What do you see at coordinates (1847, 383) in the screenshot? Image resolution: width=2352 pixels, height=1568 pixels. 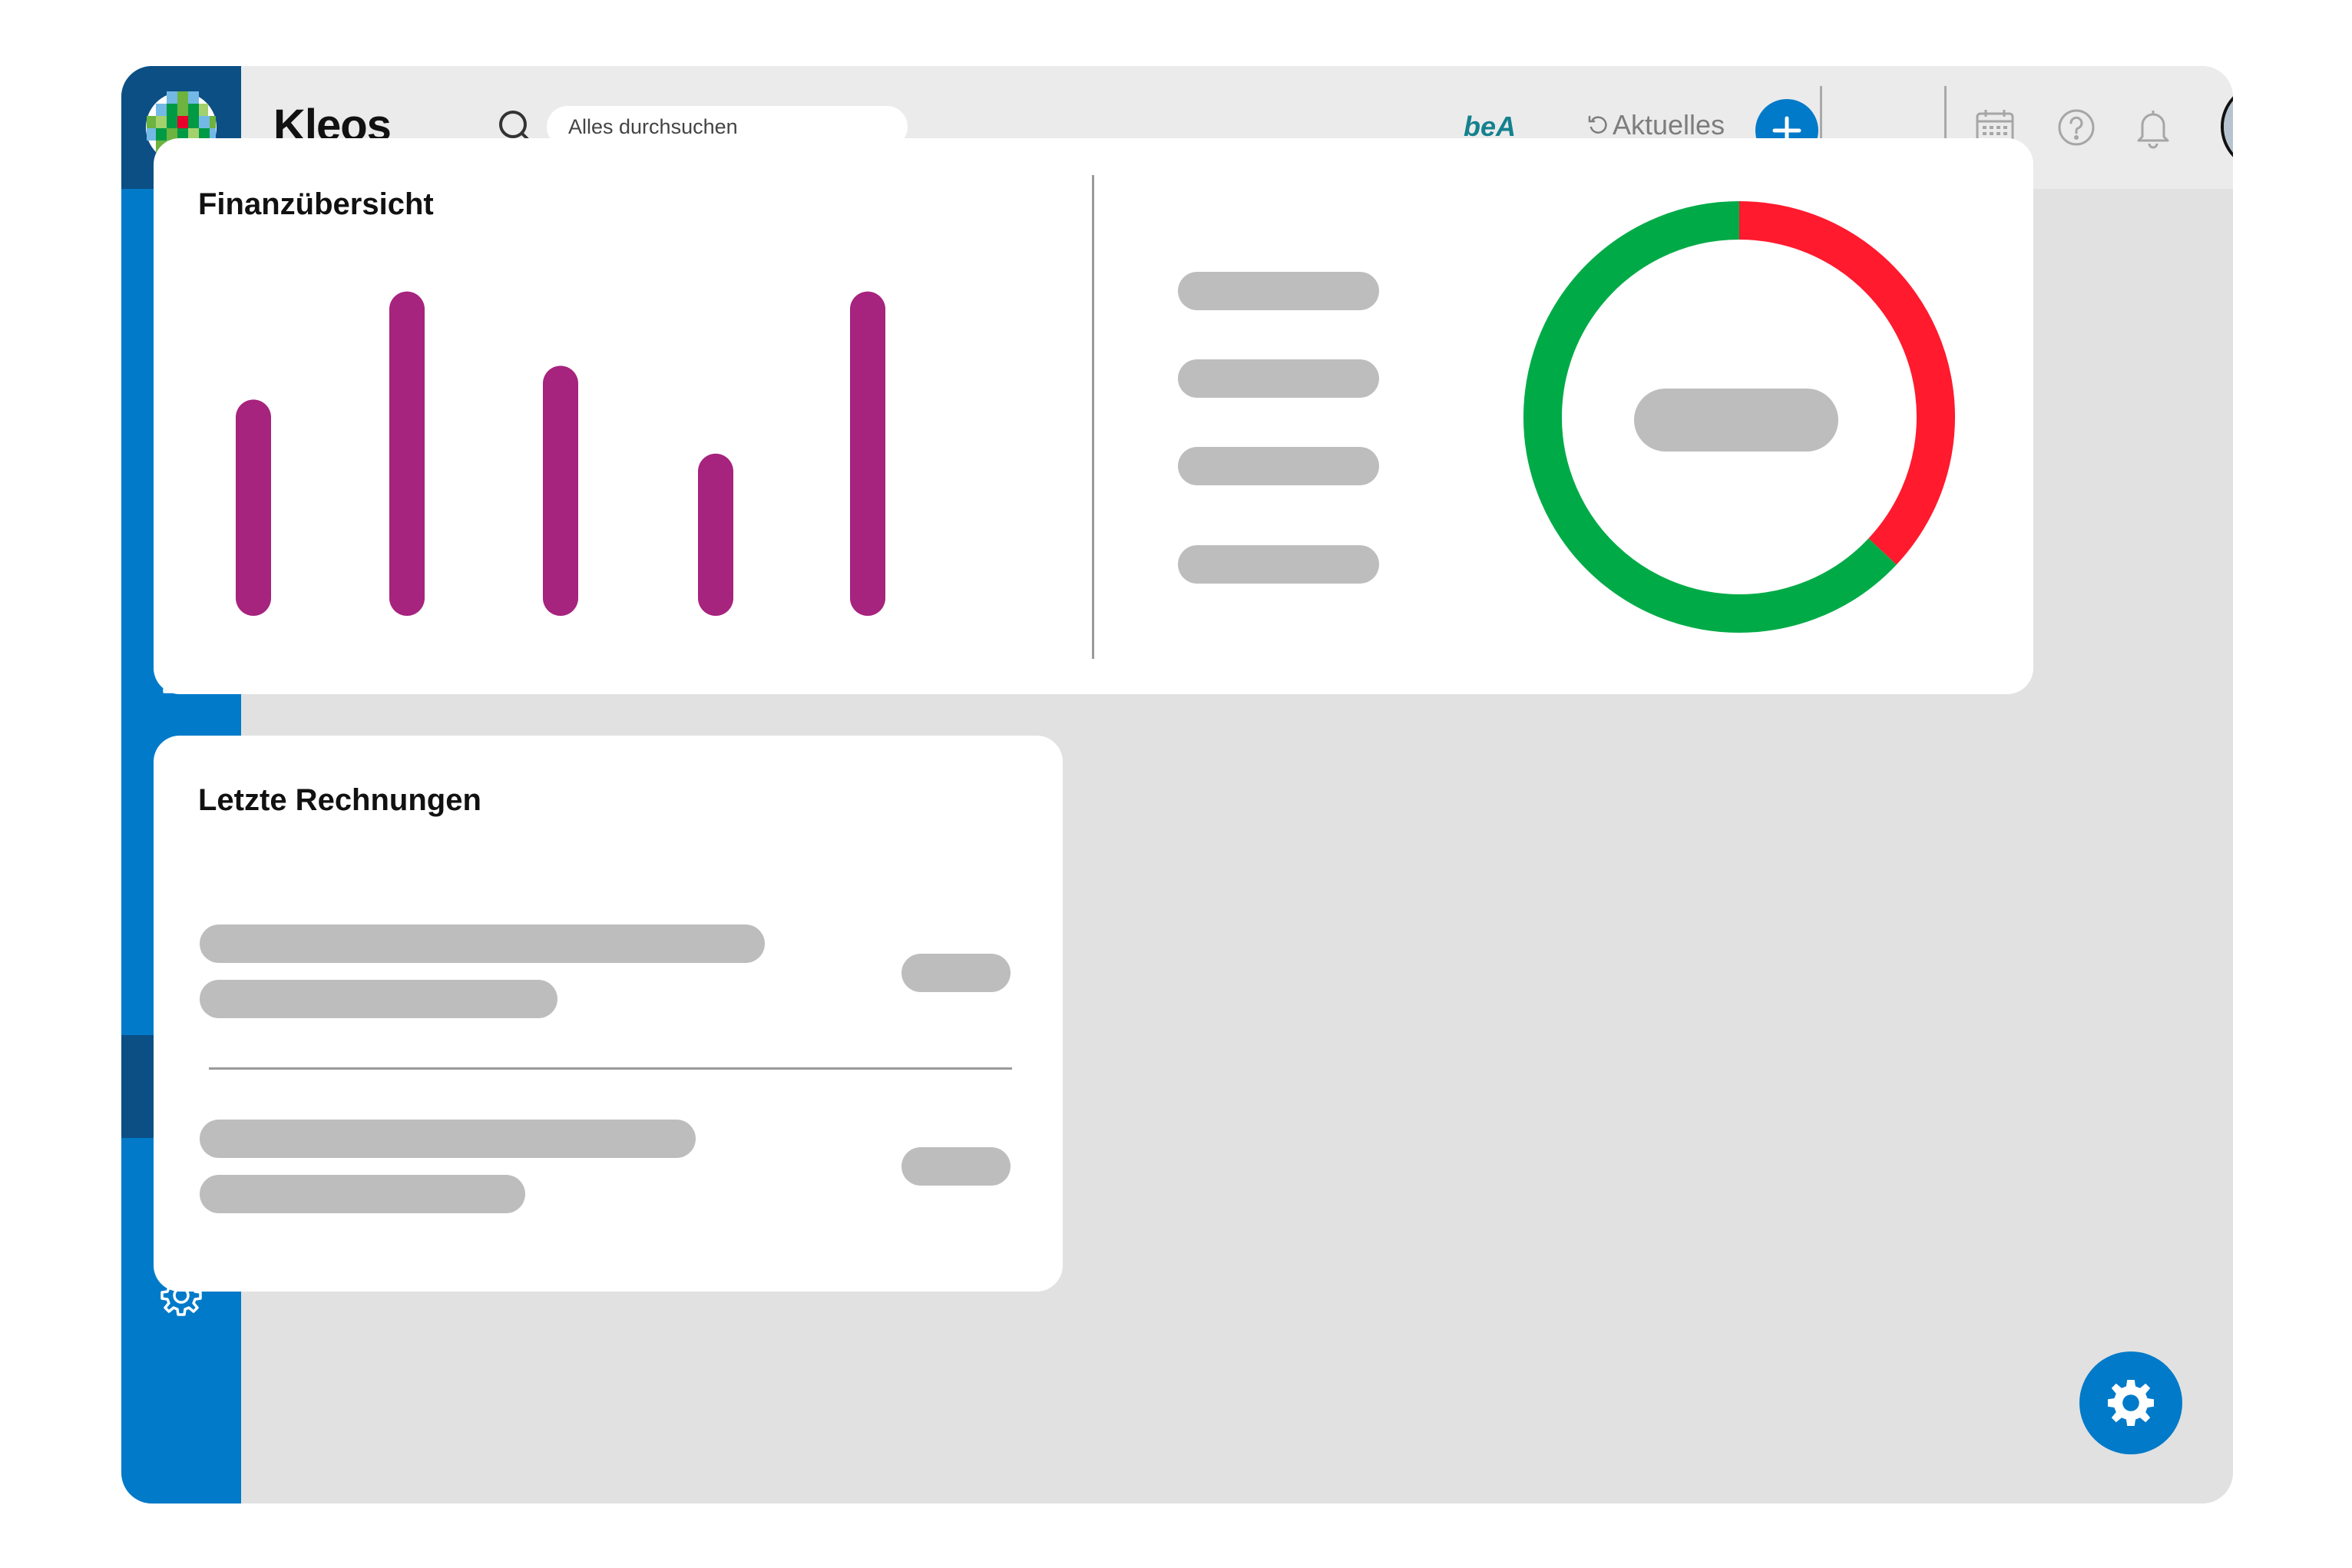 I see `donut-segment-red` at bounding box center [1847, 383].